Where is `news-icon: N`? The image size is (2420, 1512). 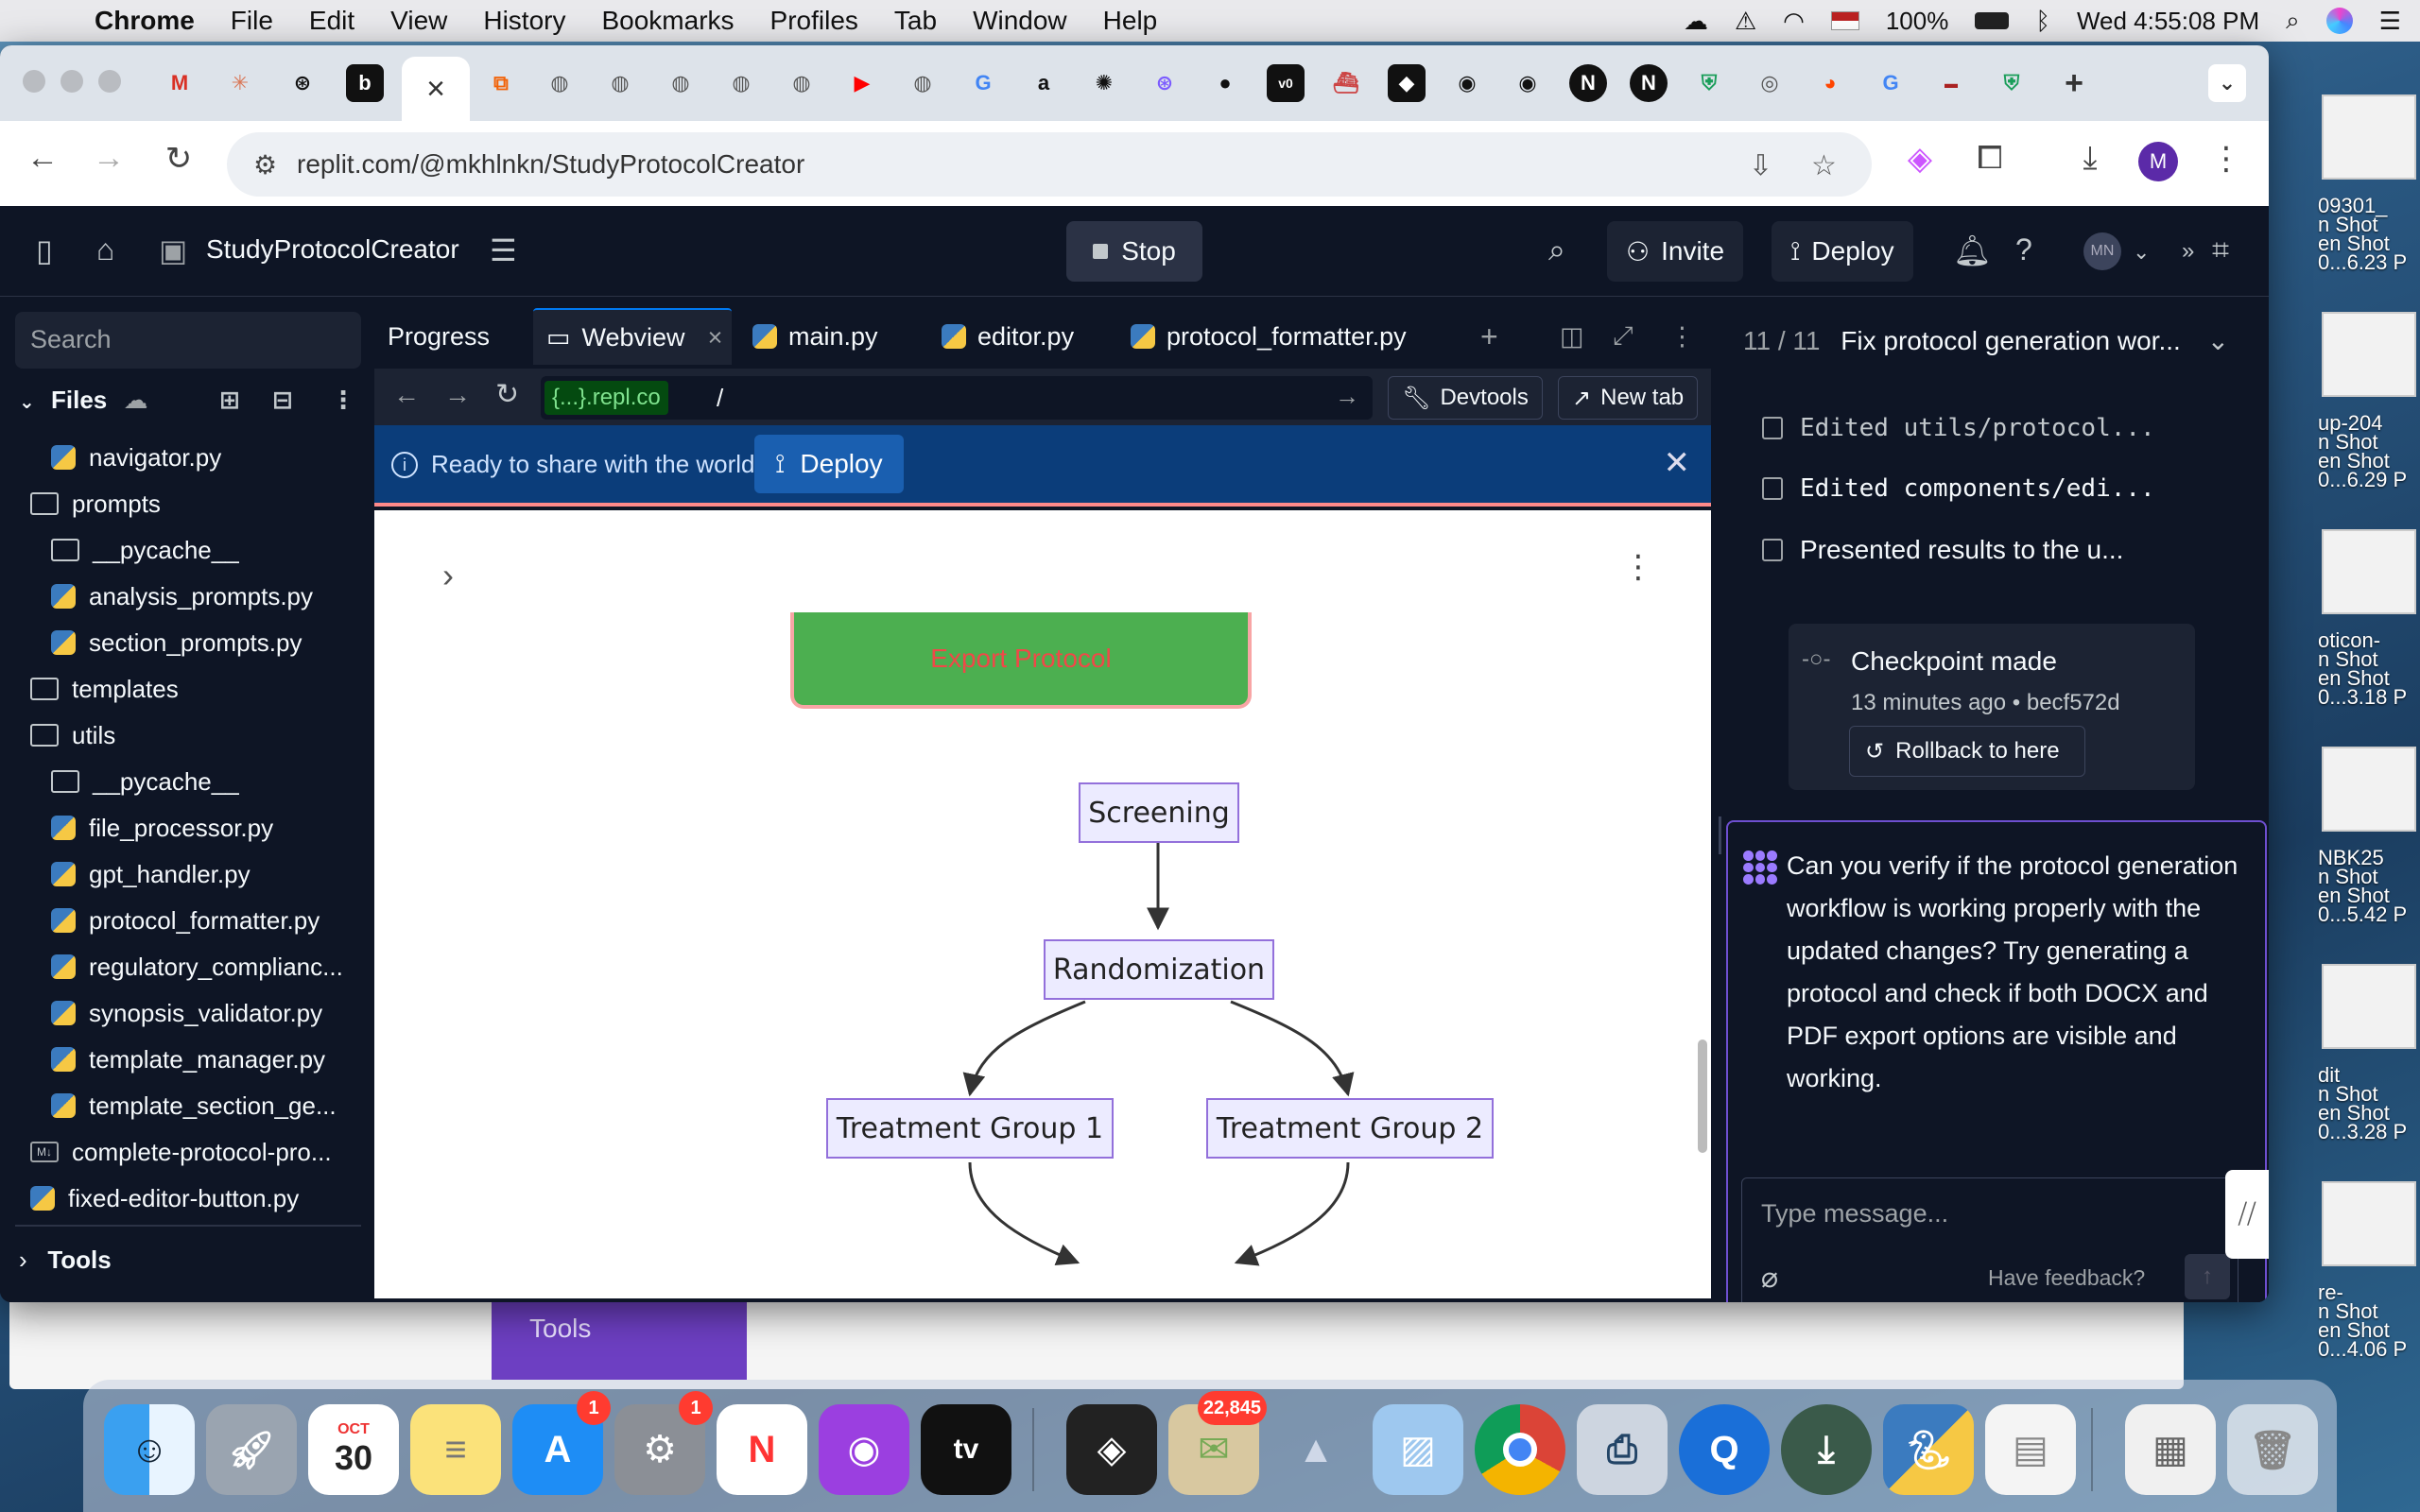 news-icon: N is located at coordinates (762, 1449).